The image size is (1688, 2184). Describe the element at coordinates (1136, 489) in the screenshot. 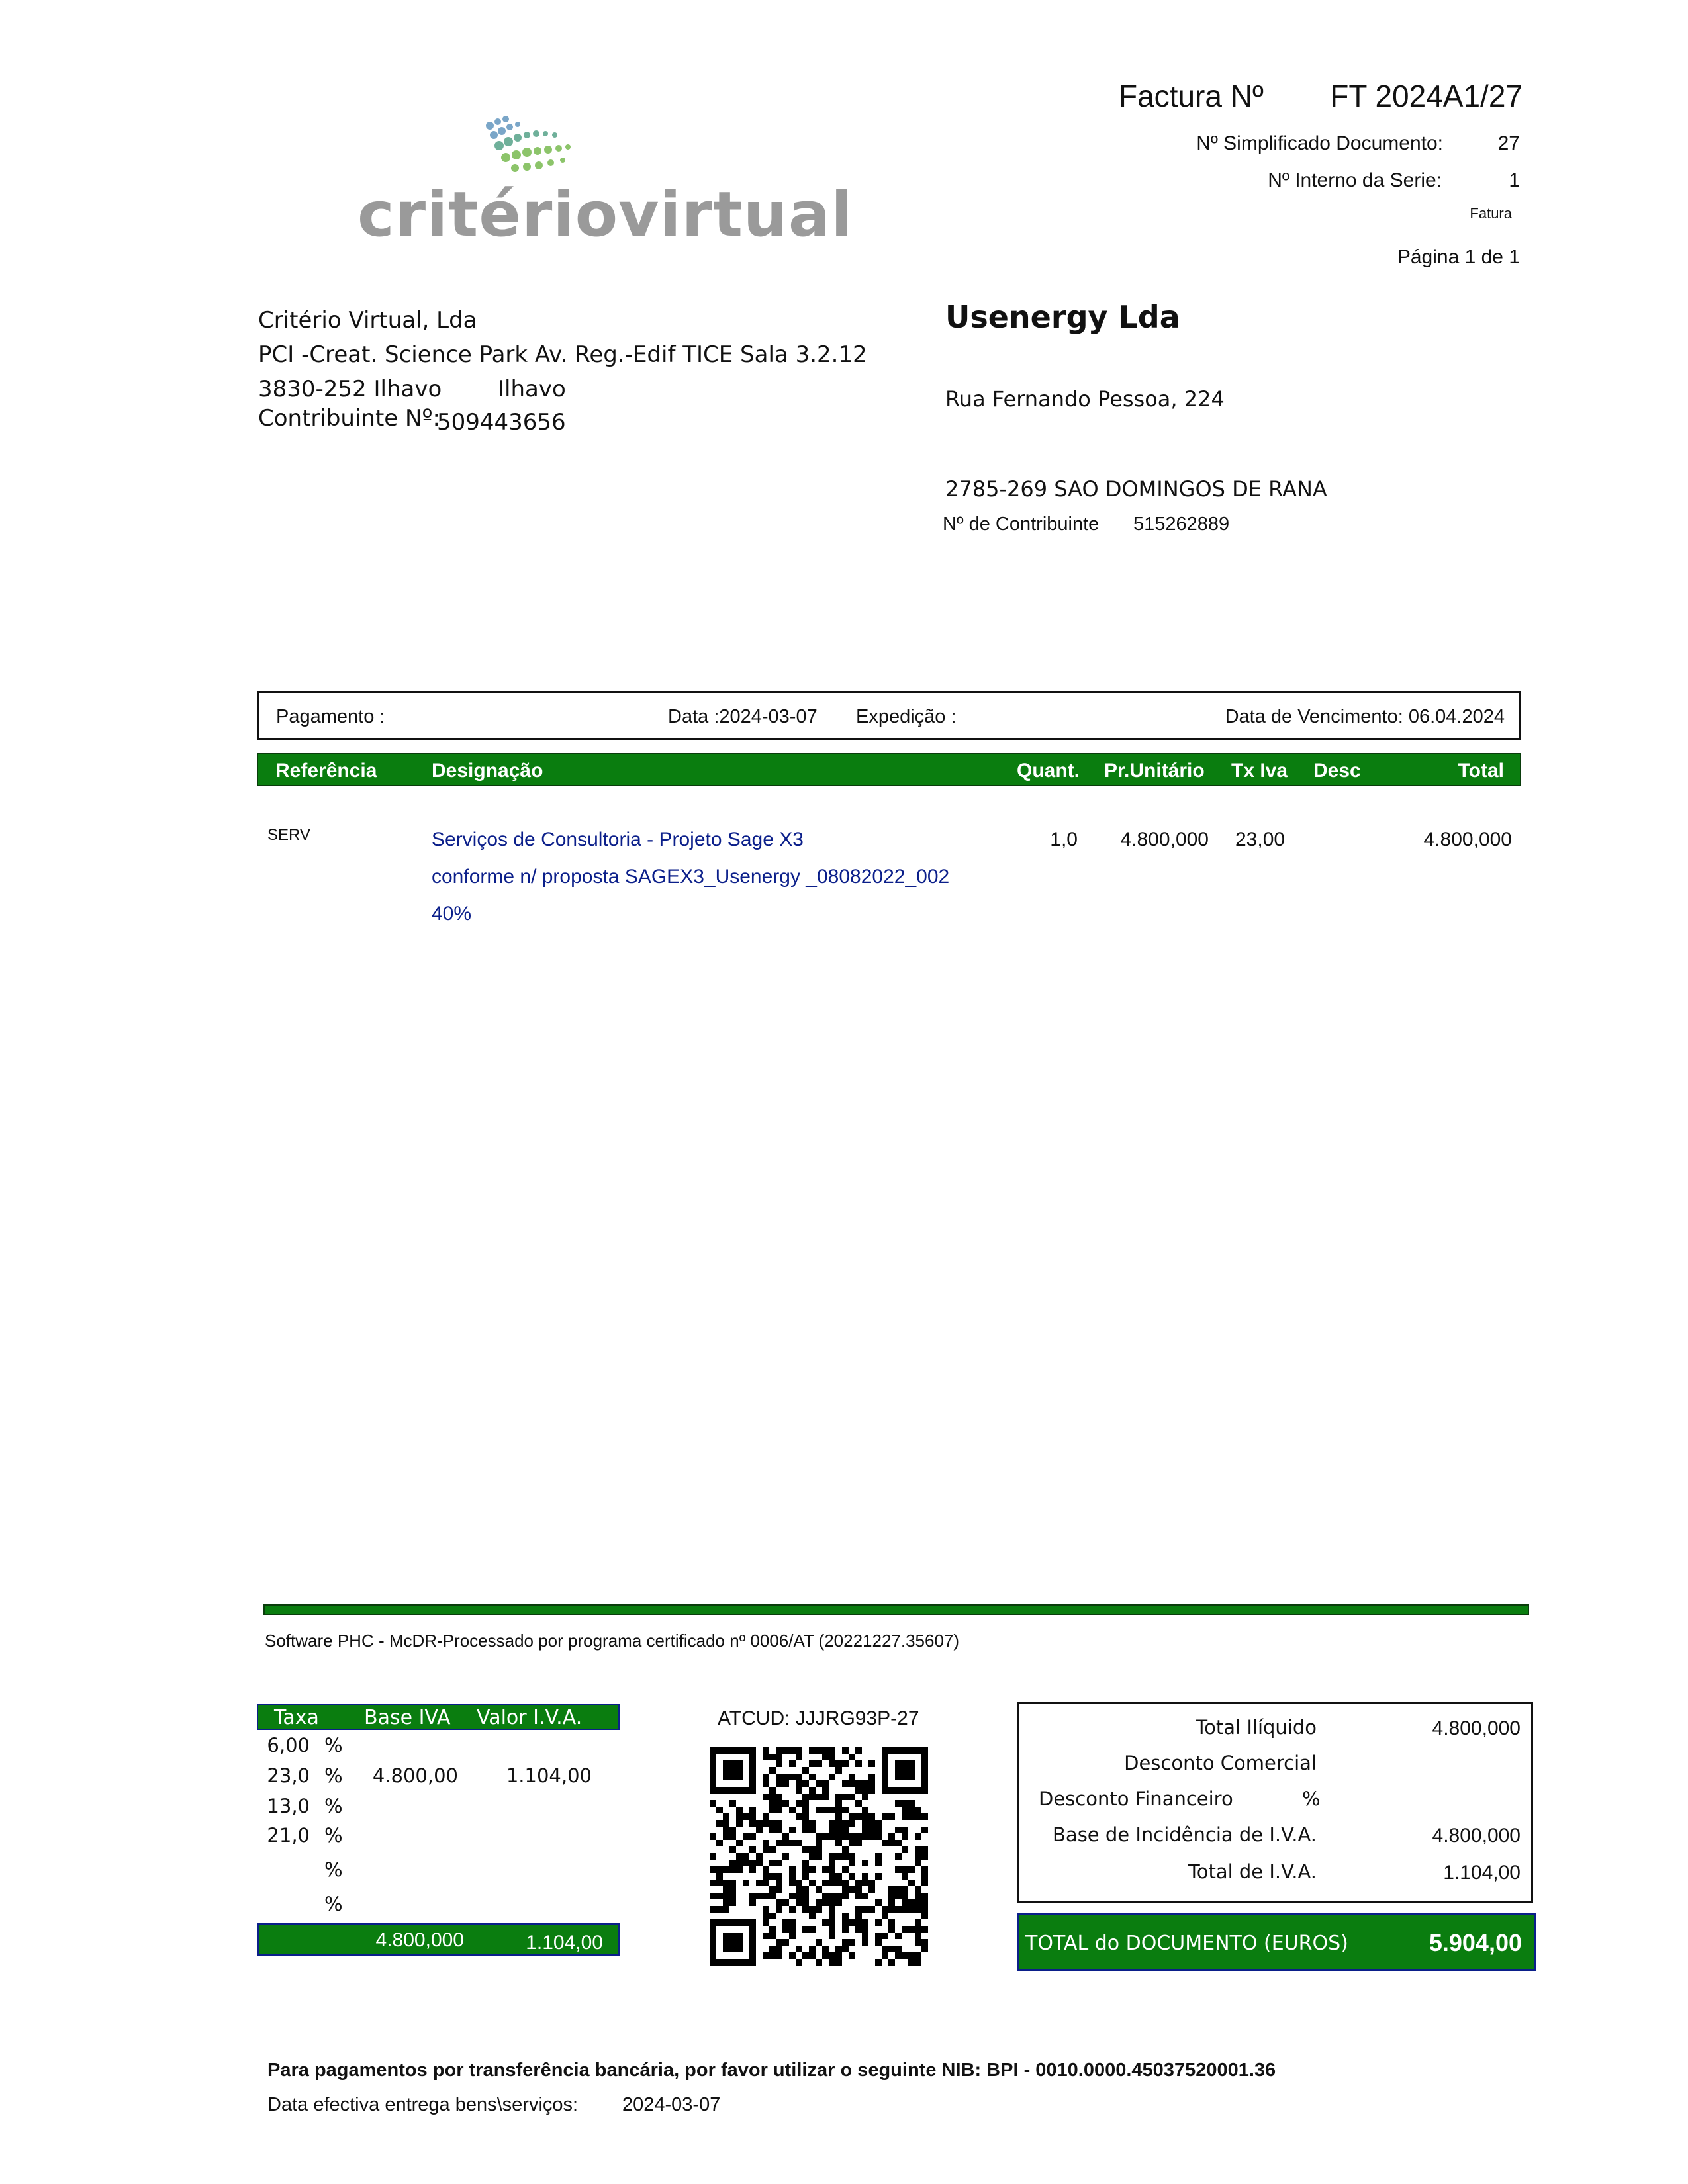

I see `customer-postal-city: 2785-269 SAO DOMINGOS DE RANA` at that location.